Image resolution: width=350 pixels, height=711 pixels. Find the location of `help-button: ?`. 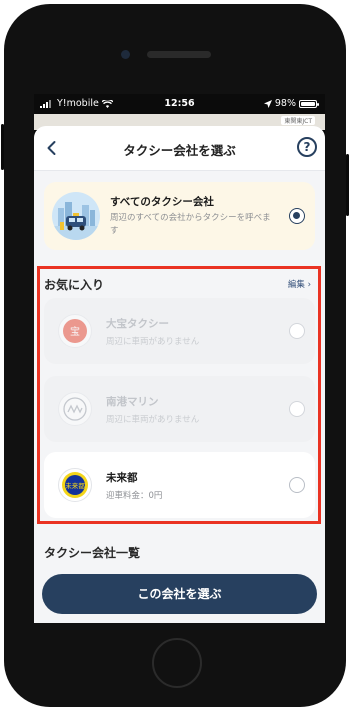

help-button: ? is located at coordinates (307, 147).